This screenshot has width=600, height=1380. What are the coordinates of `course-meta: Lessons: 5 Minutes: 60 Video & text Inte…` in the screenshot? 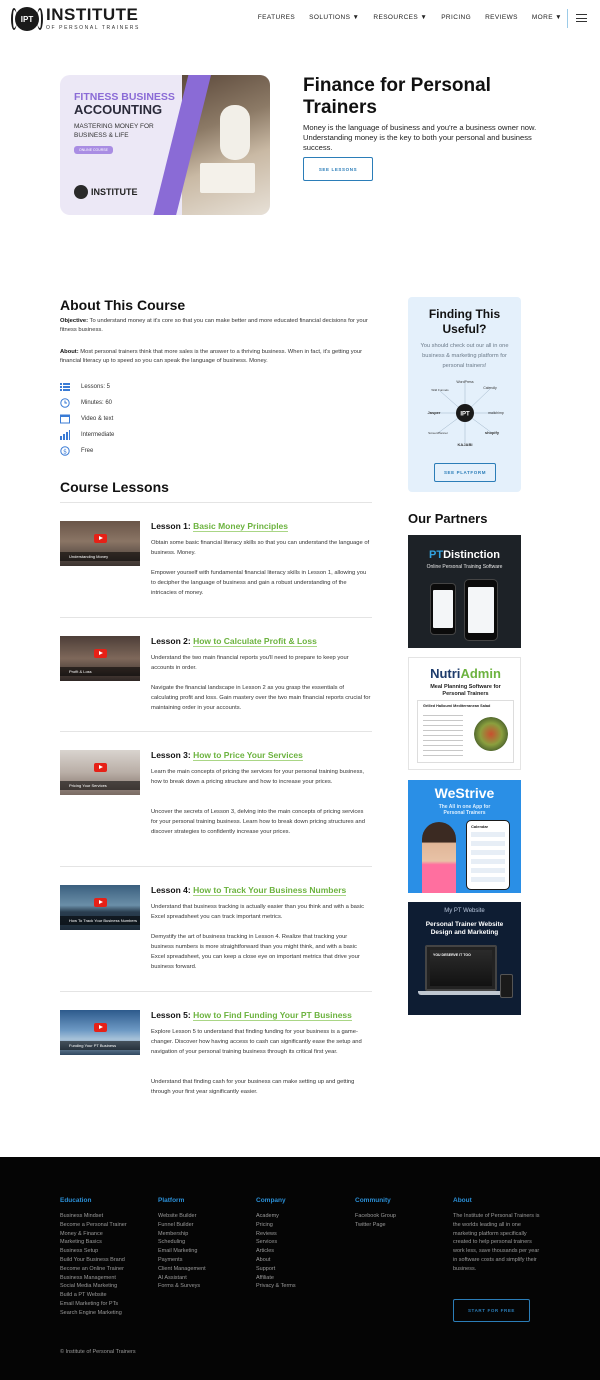 It's located at (87, 419).